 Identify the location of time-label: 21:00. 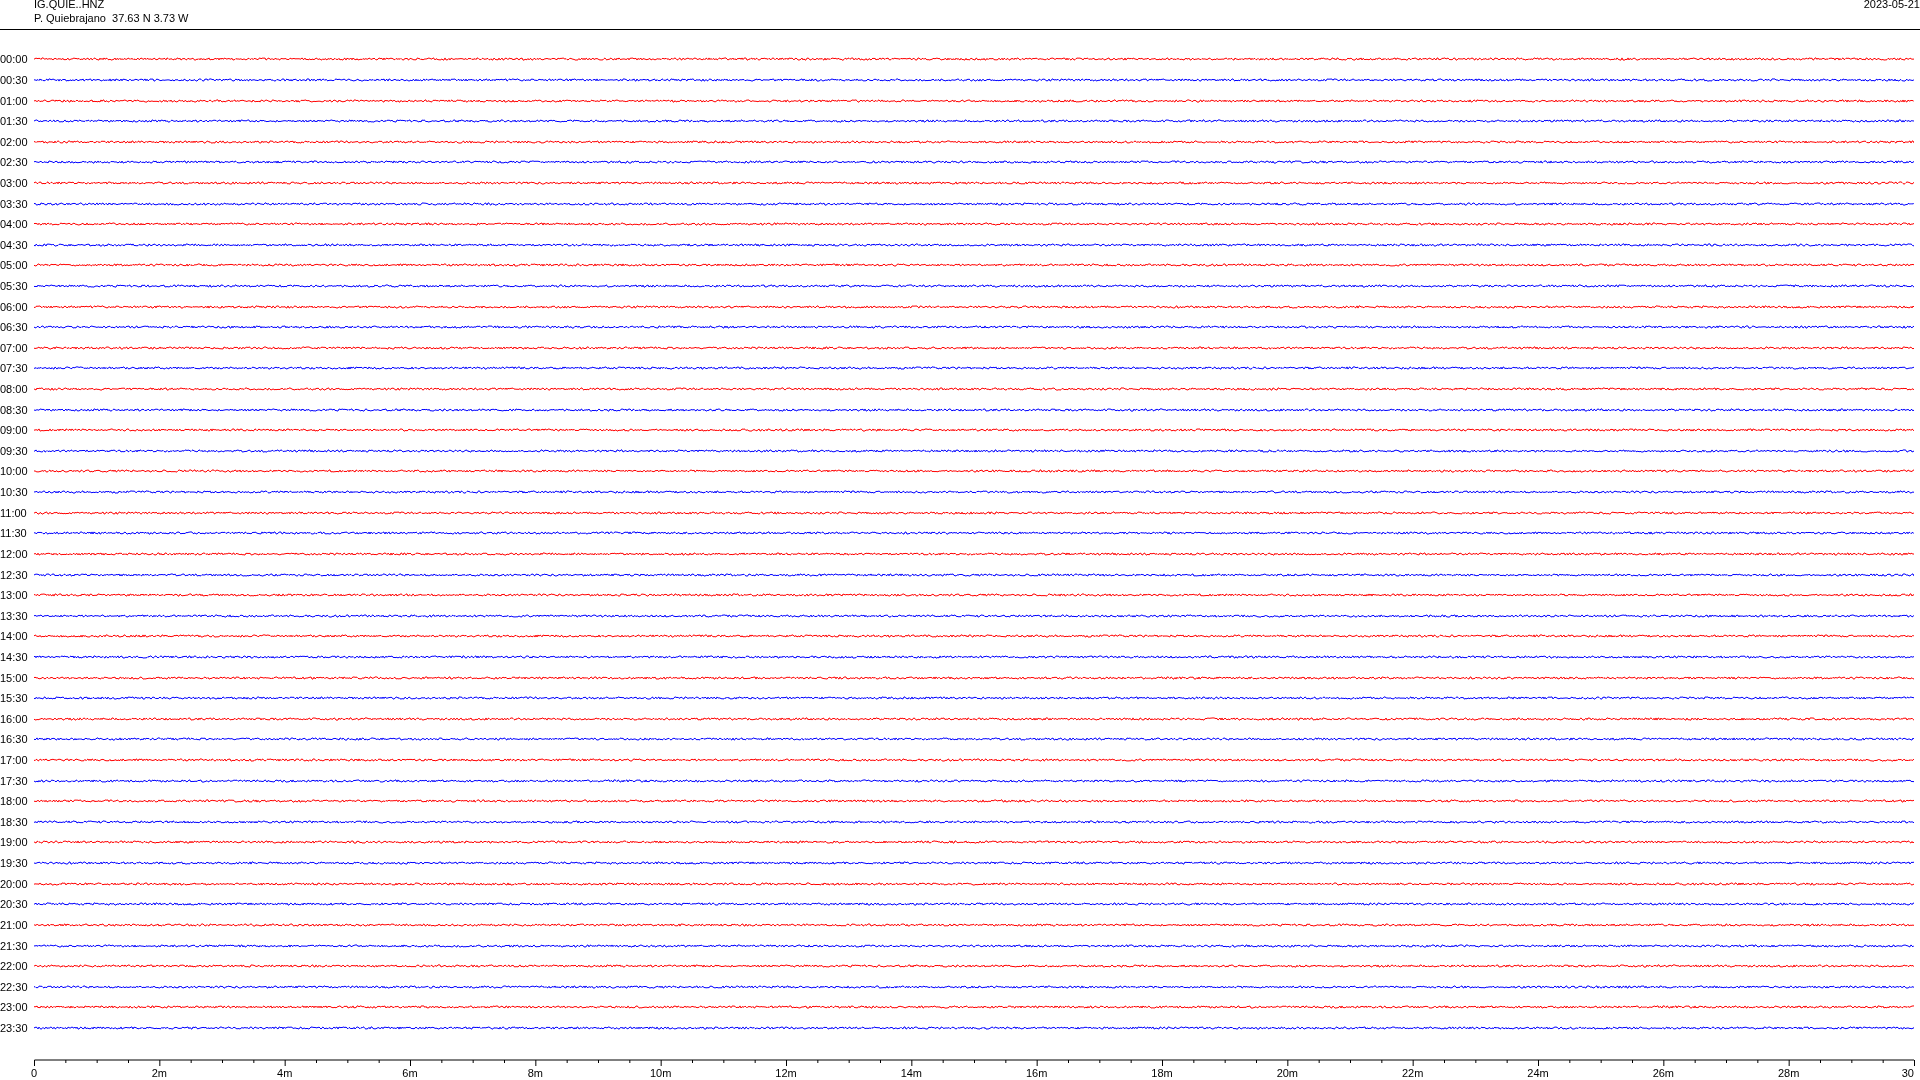
(14, 924).